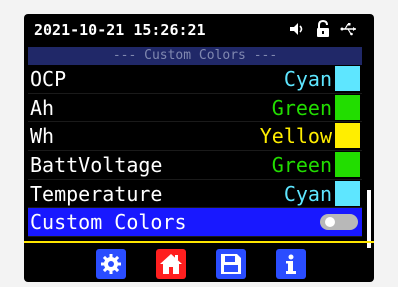  What do you see at coordinates (42, 107) in the screenshot?
I see `row-label: Ah` at bounding box center [42, 107].